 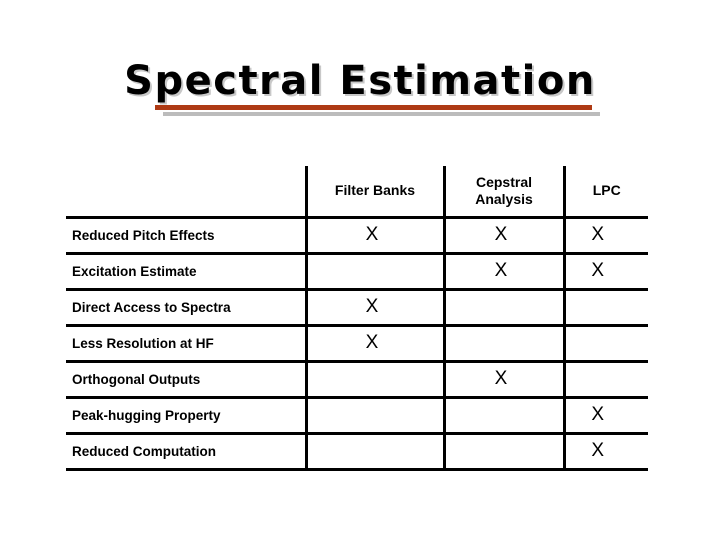 I want to click on cell-peak-hugging-property-lpc: X, so click(x=605, y=416).